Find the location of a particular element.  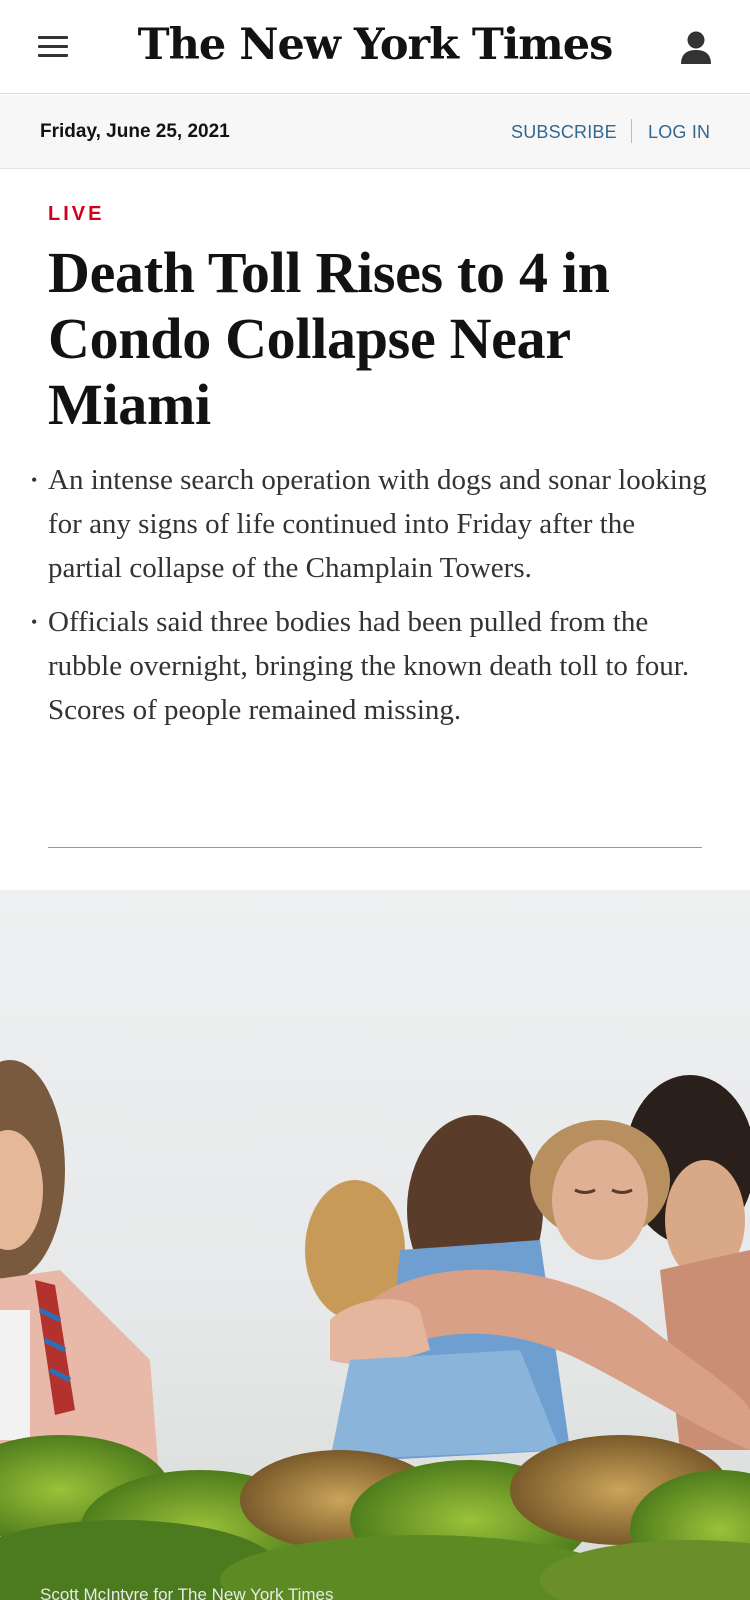

user-account-icon is located at coordinates (696, 48).